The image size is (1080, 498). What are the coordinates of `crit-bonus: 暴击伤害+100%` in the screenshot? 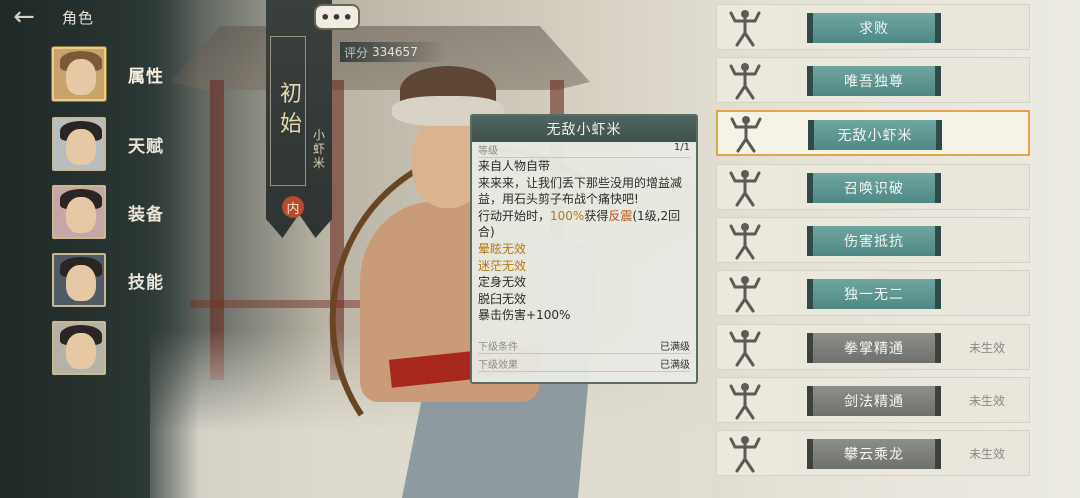 It's located at (524, 315).